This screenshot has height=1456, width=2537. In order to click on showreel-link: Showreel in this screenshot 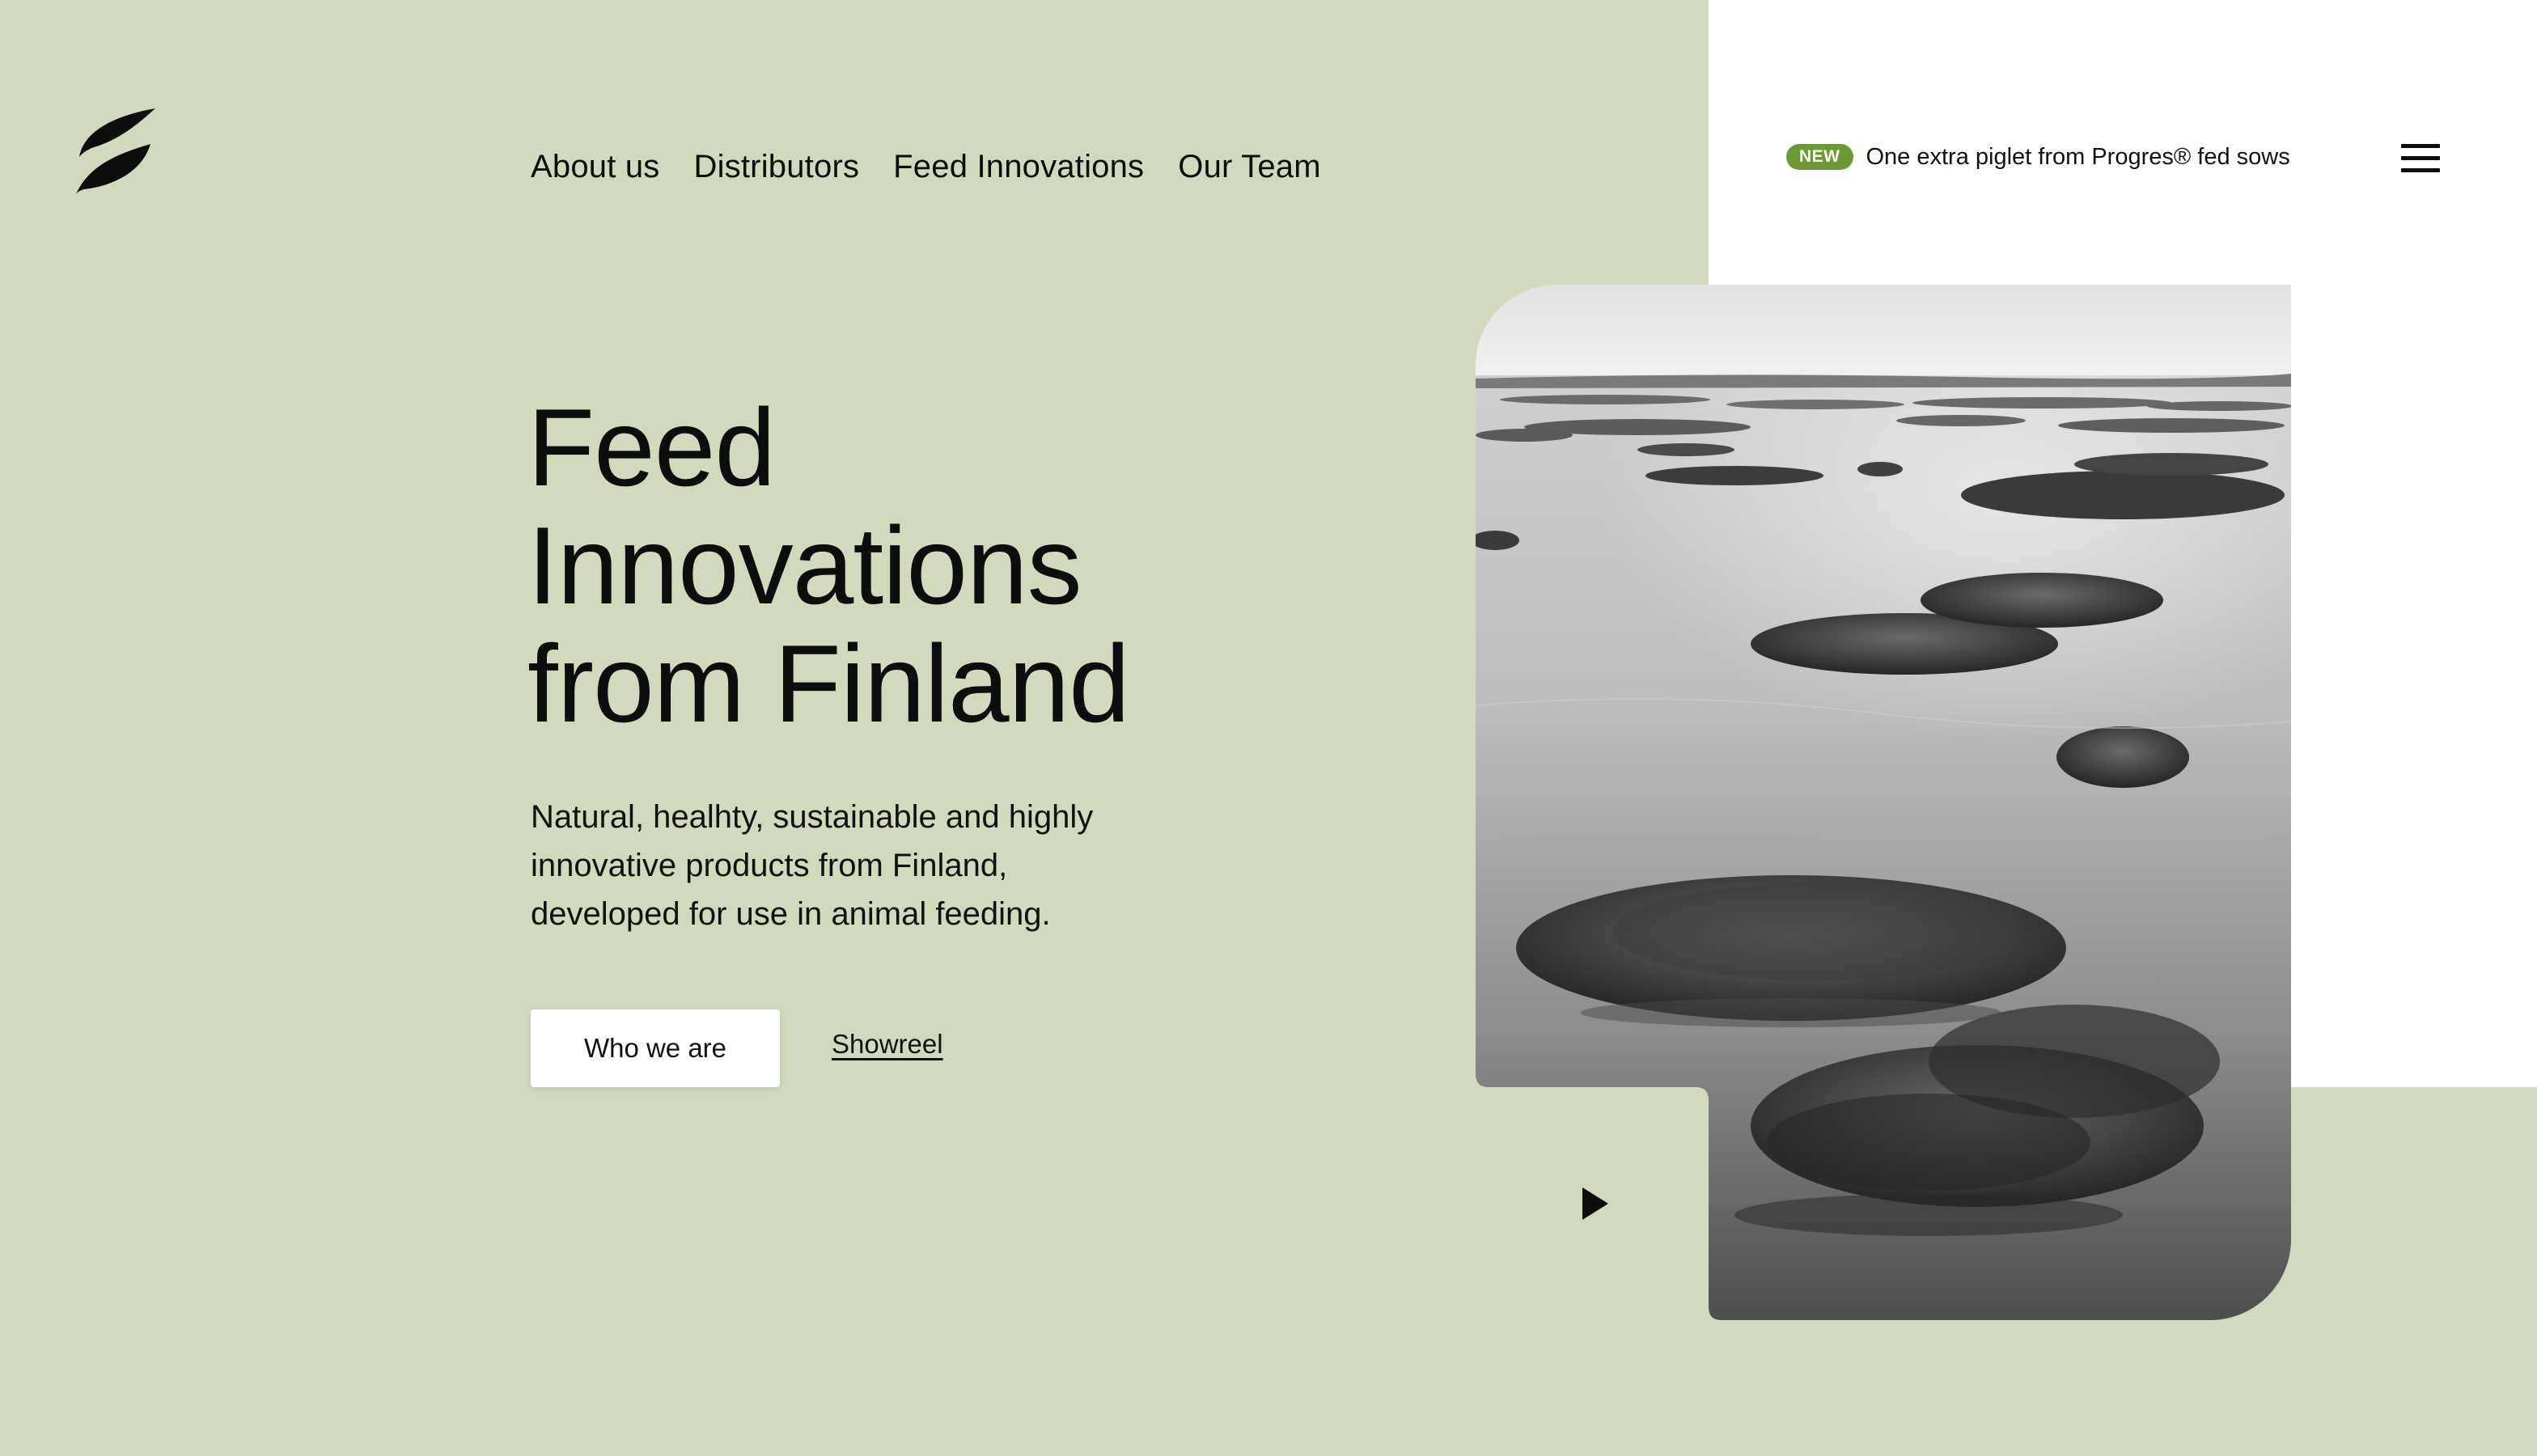, I will do `click(888, 1044)`.